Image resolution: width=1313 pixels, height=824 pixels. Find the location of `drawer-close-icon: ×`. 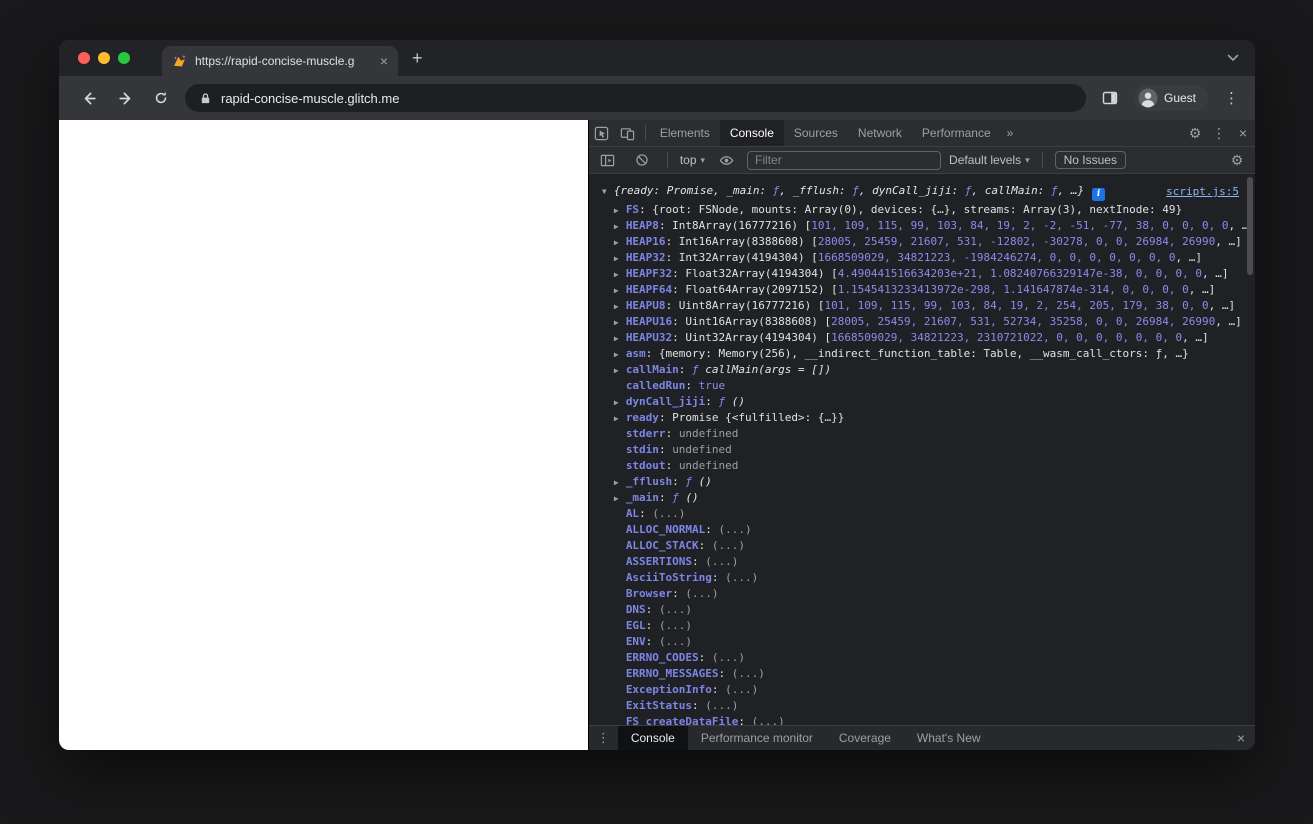

drawer-close-icon: × is located at coordinates (1241, 738).